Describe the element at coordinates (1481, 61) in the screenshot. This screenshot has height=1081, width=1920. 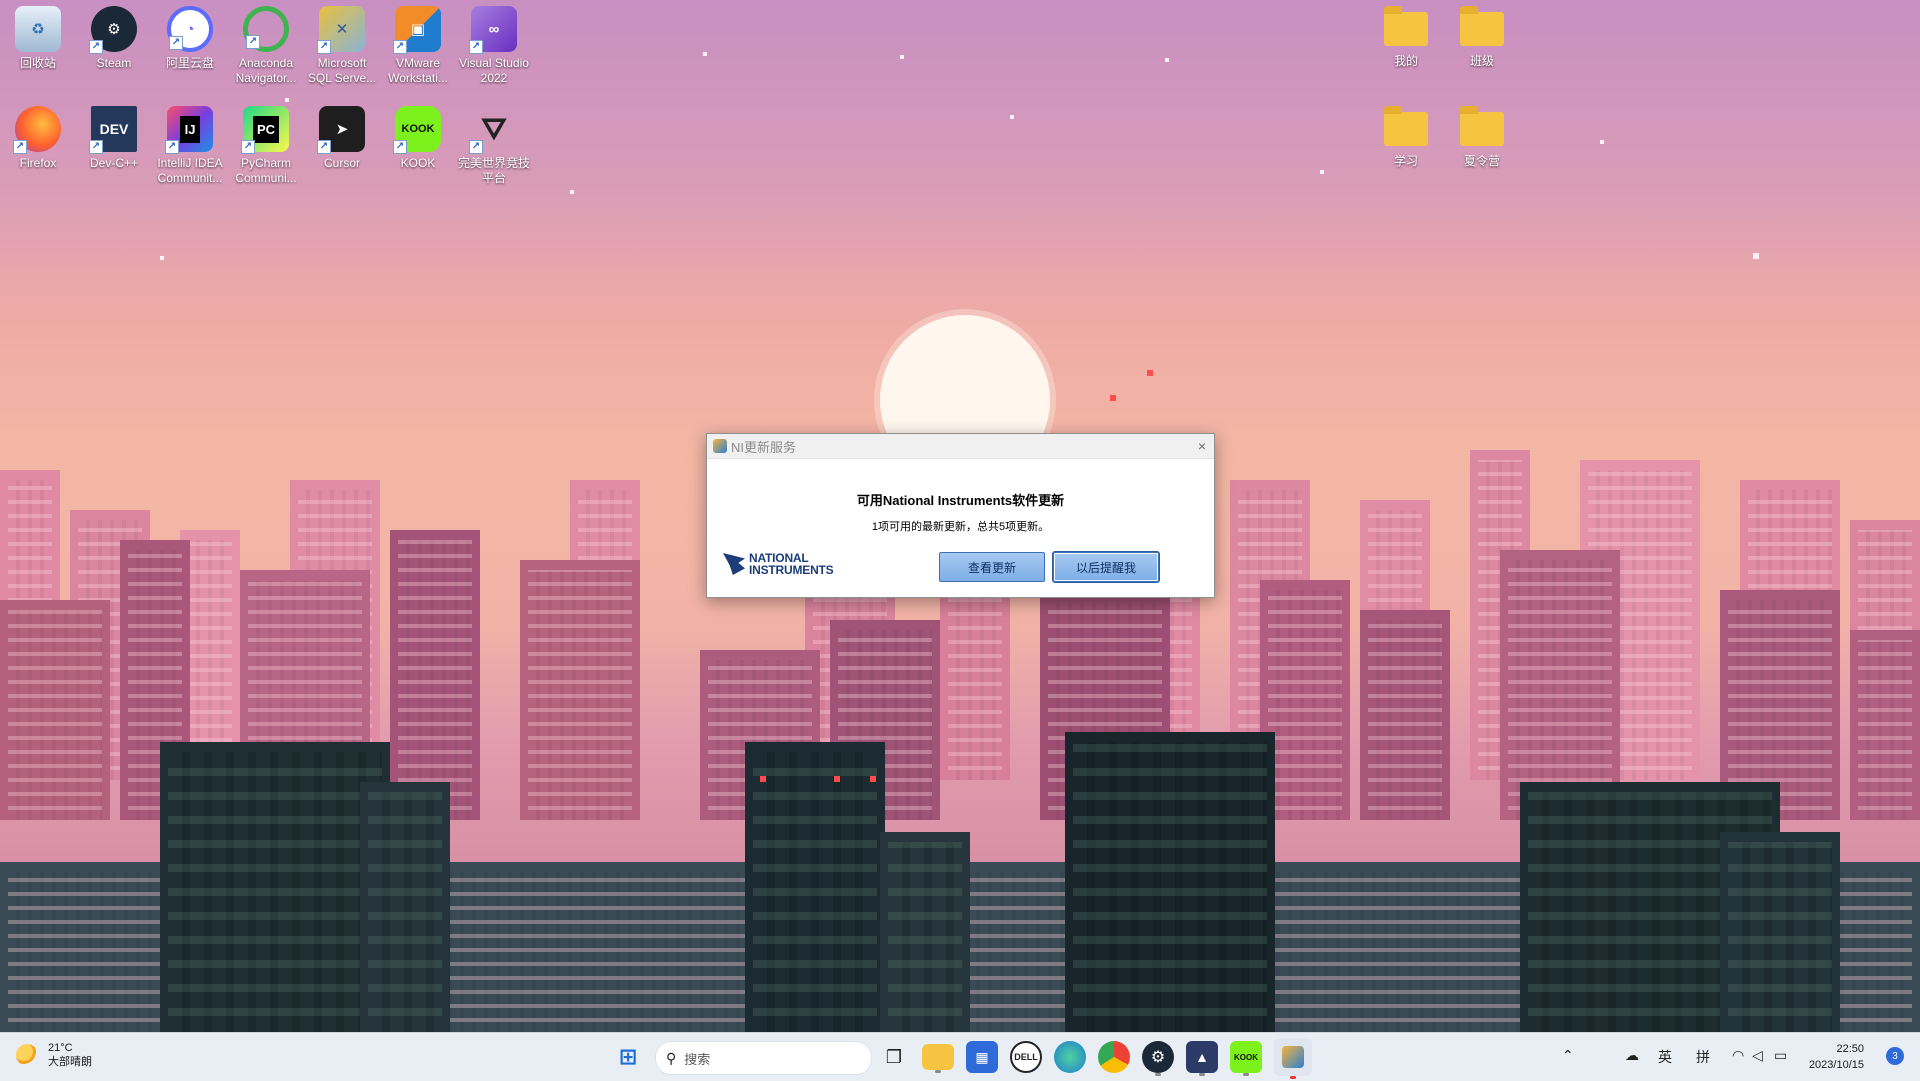
I see `desktop-icon-label: 班级` at that location.